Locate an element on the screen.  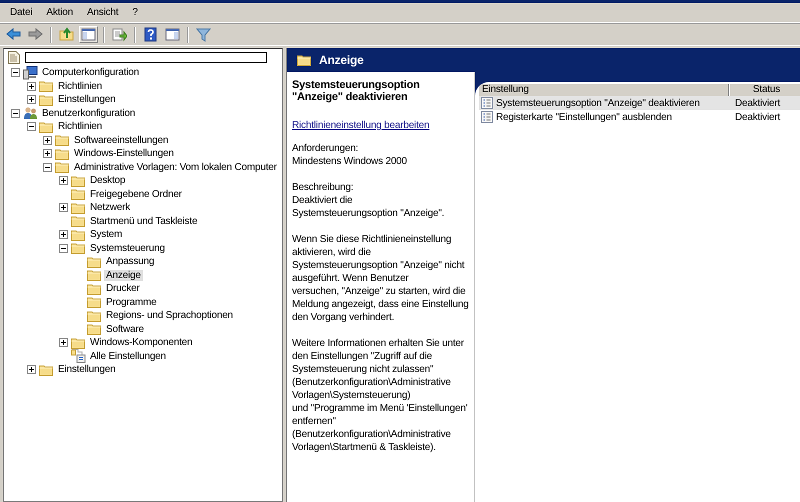
tree-item: Softwareeinstellungen is located at coordinates (121, 140).